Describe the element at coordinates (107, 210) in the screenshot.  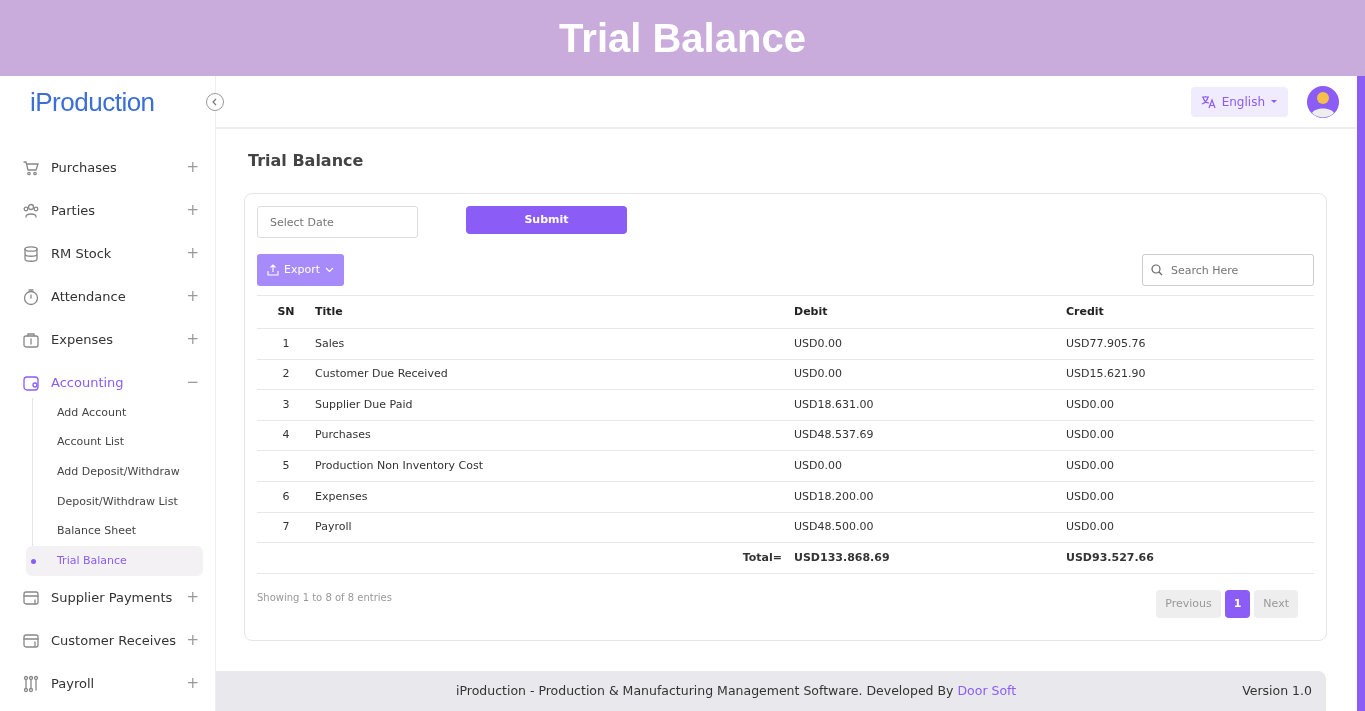
I see `sidebar-item: Parties +` at that location.